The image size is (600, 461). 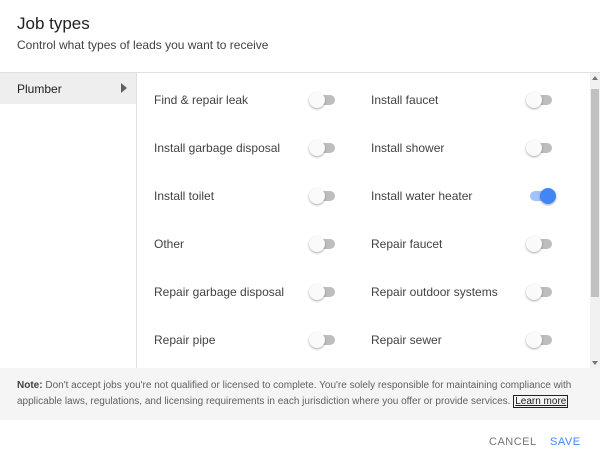 I want to click on dialog-footer: CANCEL SAVE, so click(x=300, y=440).